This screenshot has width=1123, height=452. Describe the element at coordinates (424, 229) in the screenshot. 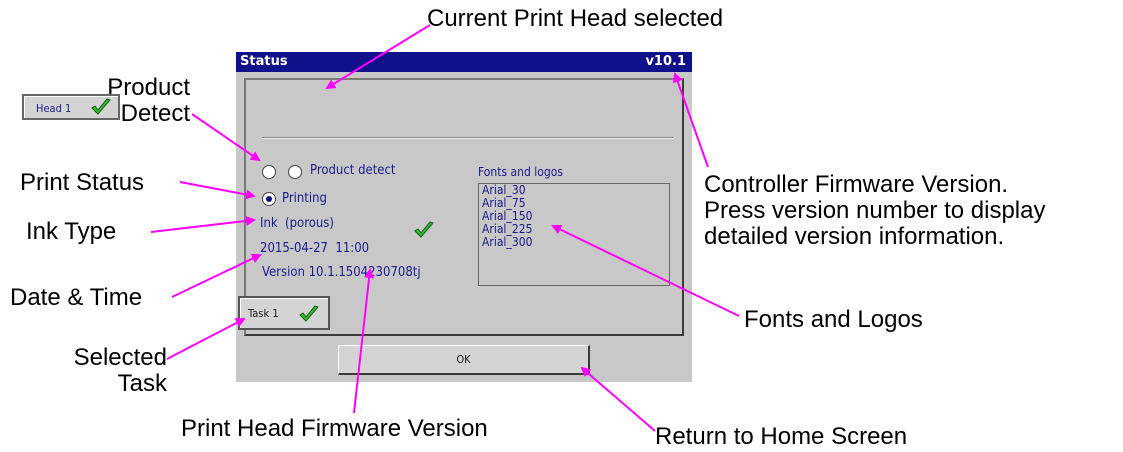

I see `ink-ok-icon` at that location.